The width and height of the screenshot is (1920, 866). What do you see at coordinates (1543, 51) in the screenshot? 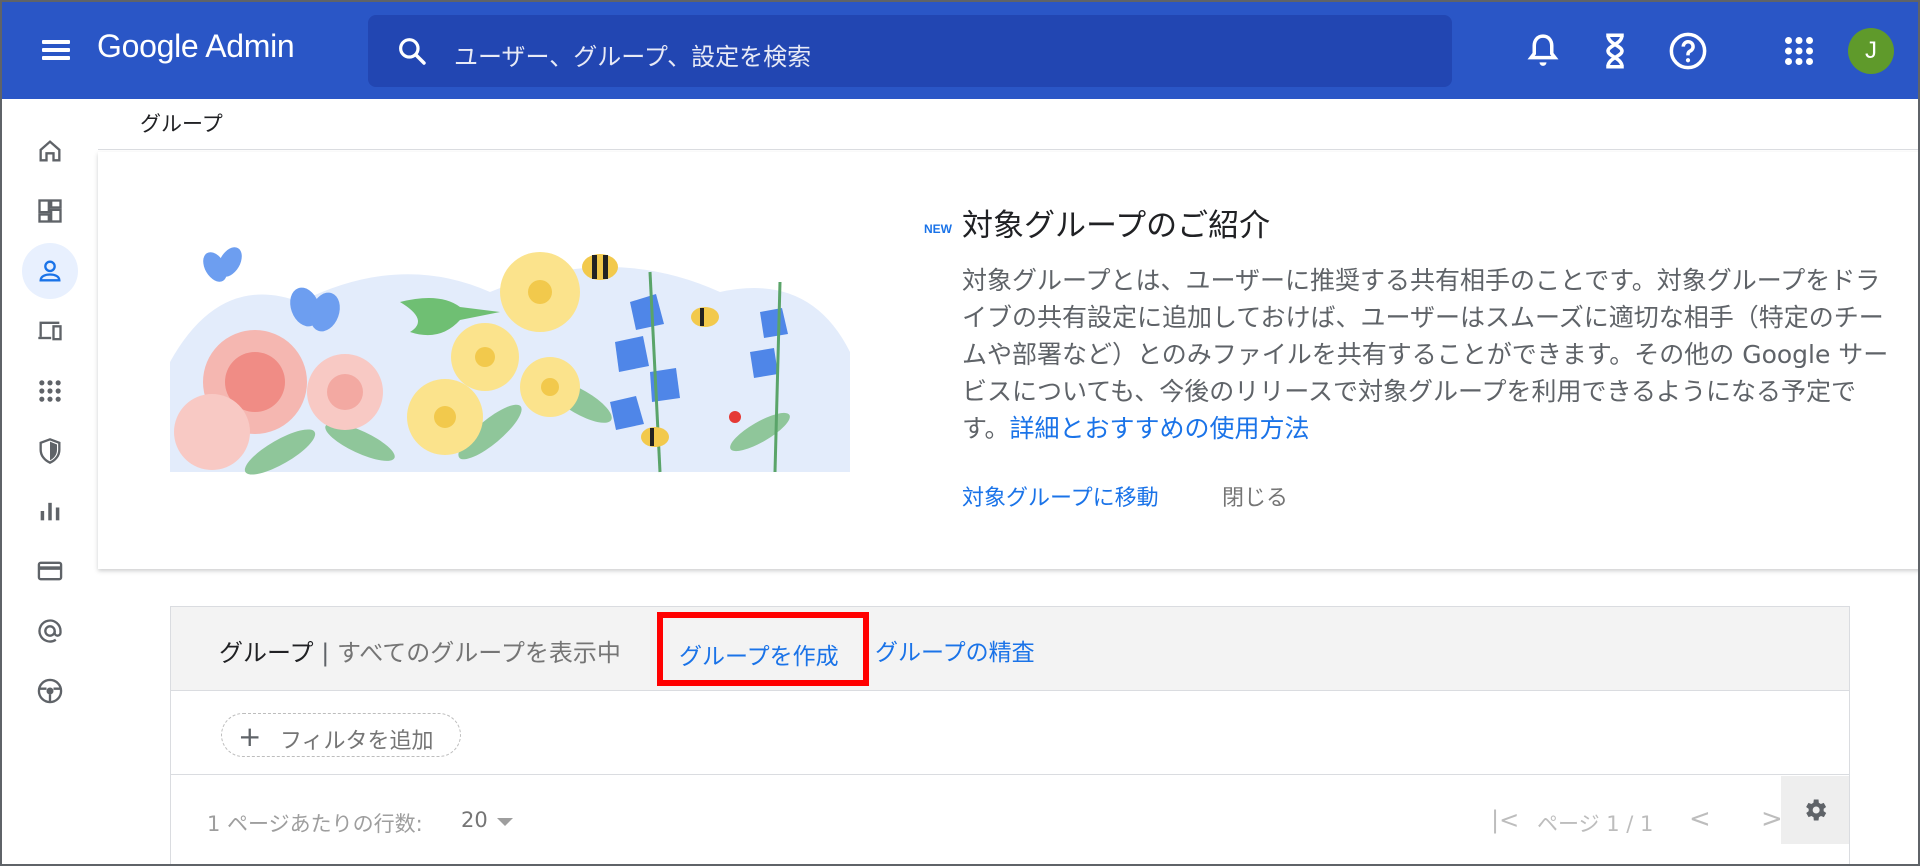
I see `notifications-bell-icon` at bounding box center [1543, 51].